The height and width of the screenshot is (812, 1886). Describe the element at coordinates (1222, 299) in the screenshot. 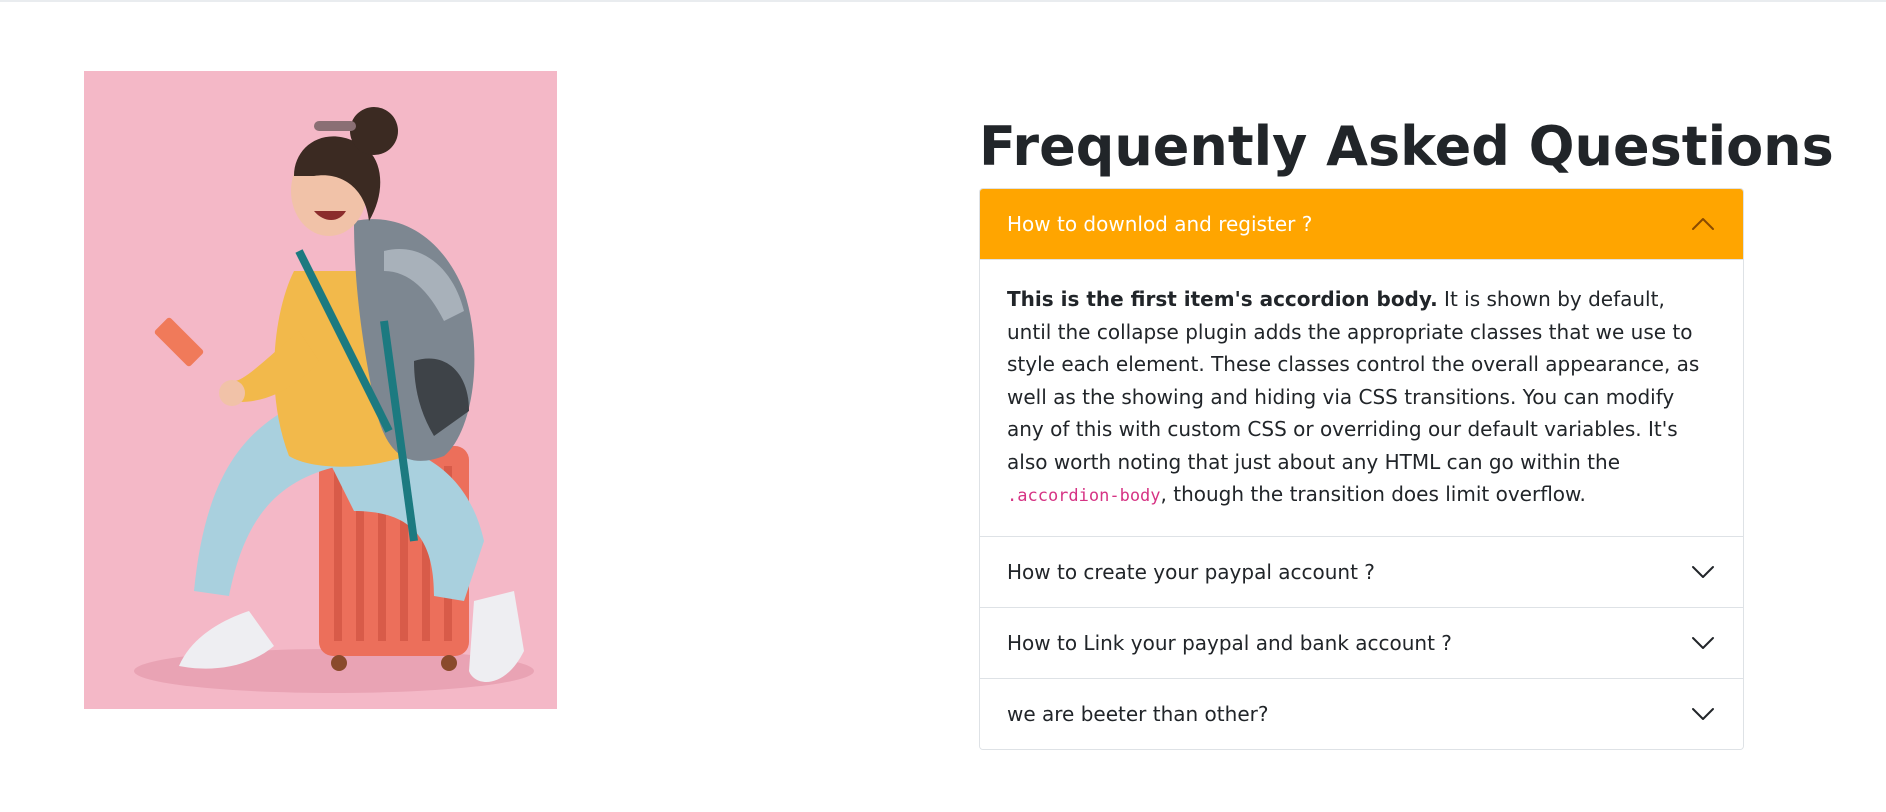

I see `accordion-body-lead: This is the first item's accordion body.` at that location.